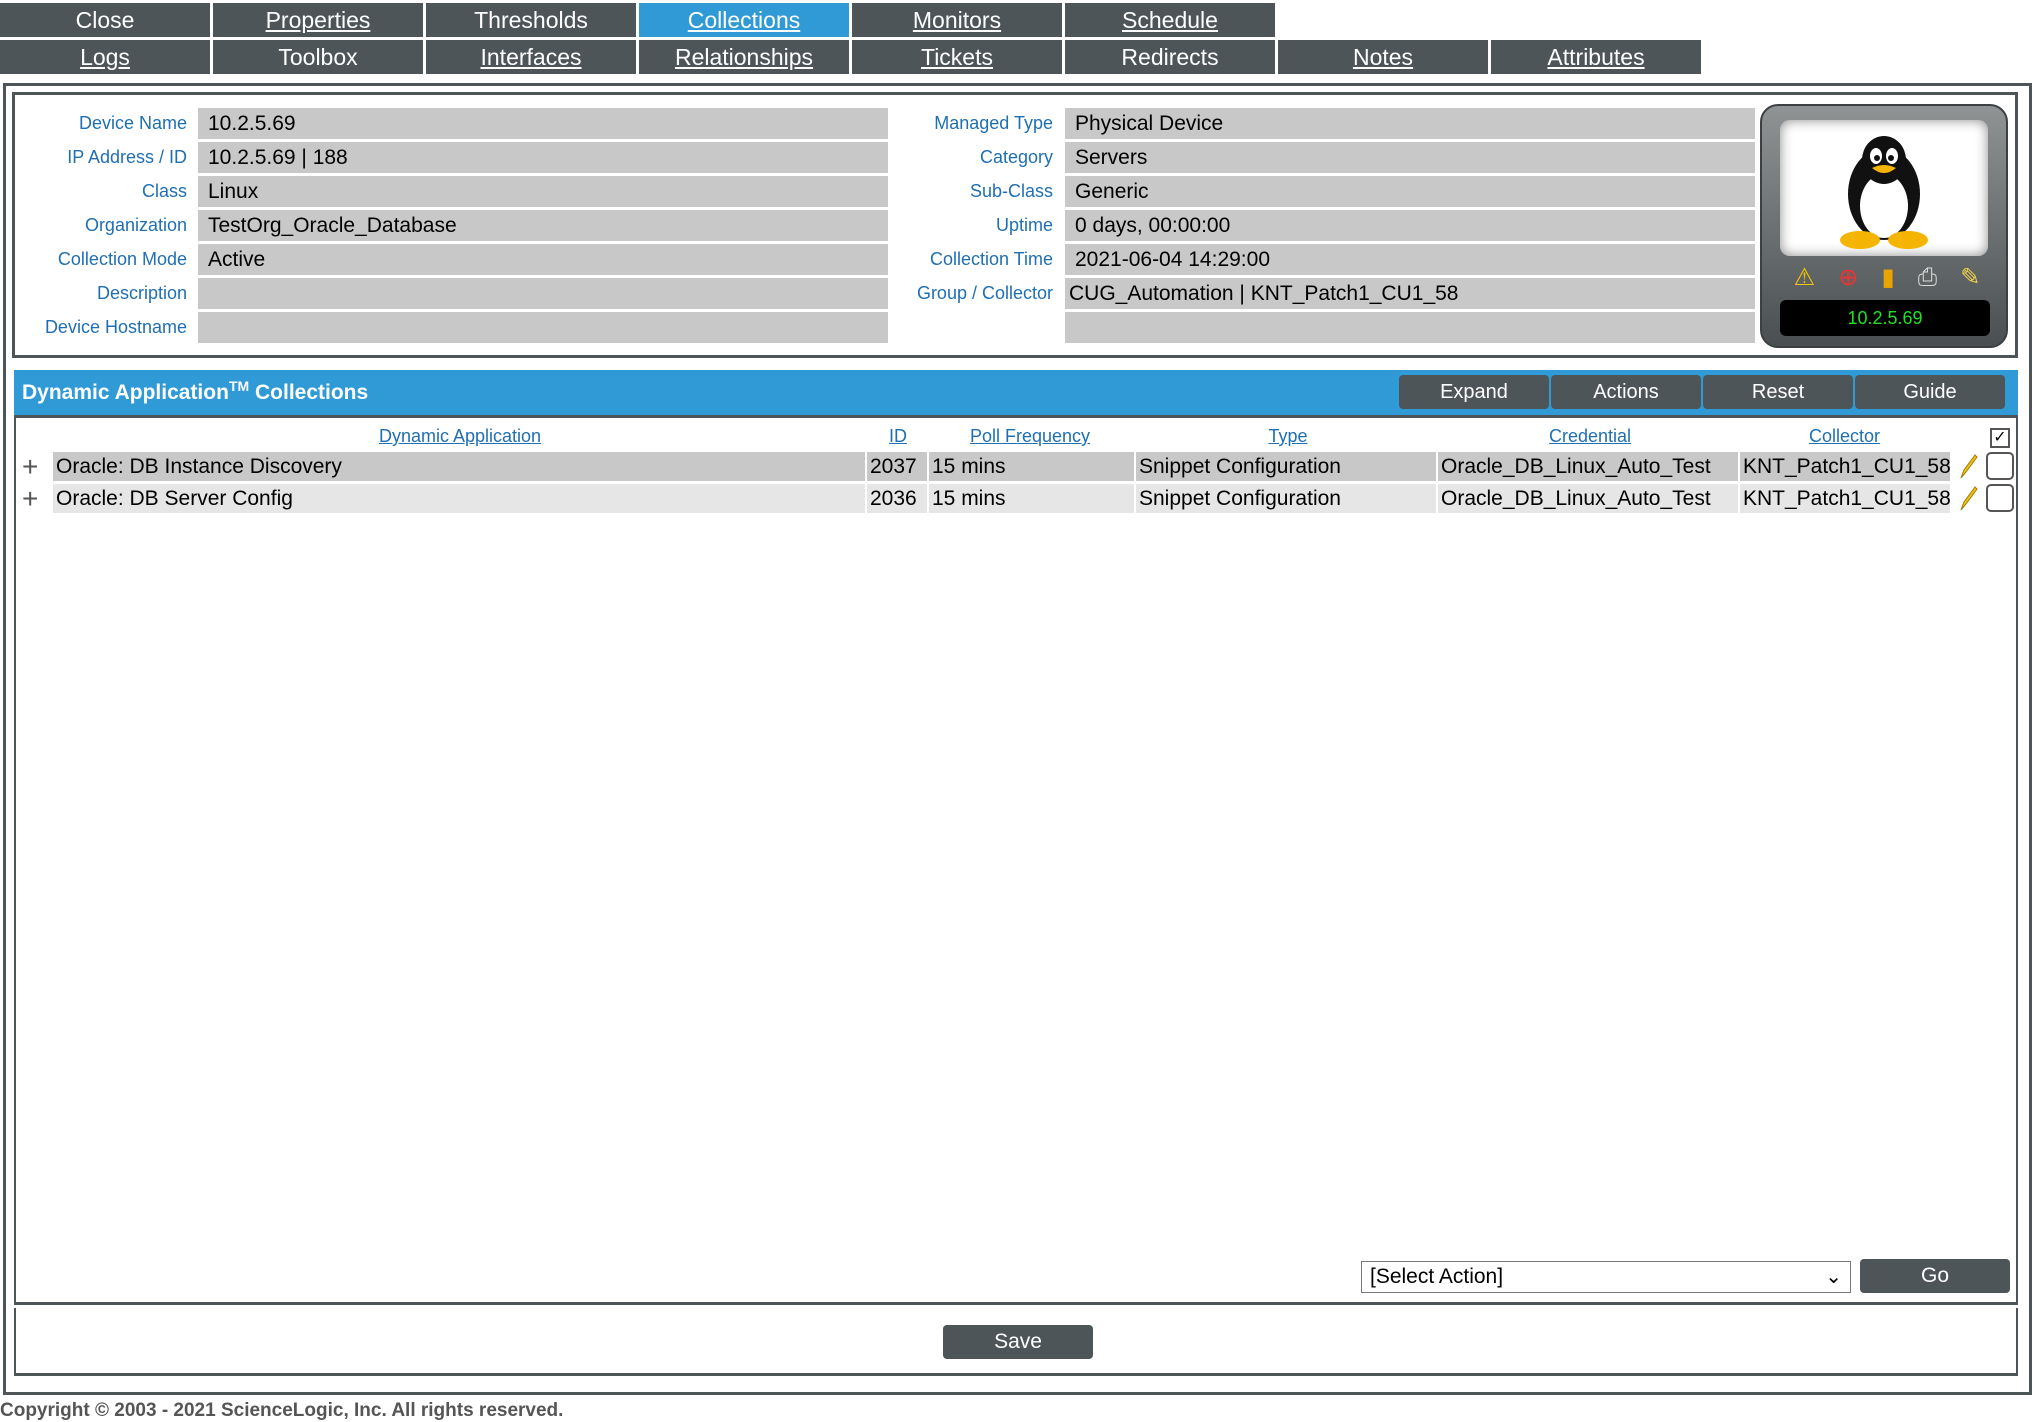 The height and width of the screenshot is (1422, 2035). What do you see at coordinates (1410, 225) in the screenshot?
I see `value-uptime: 0 days, 00:00:00` at bounding box center [1410, 225].